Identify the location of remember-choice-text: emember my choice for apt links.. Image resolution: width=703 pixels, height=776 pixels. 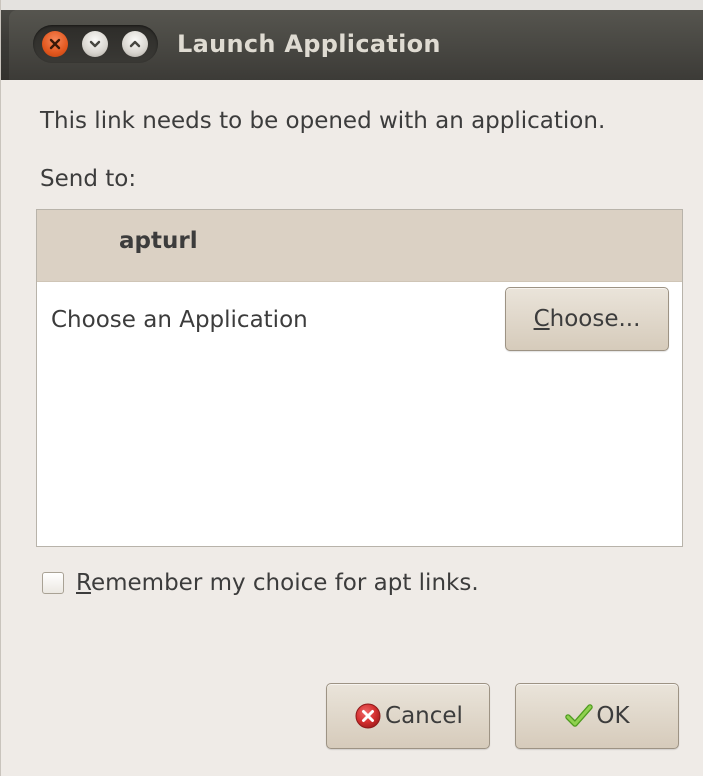
(284, 583).